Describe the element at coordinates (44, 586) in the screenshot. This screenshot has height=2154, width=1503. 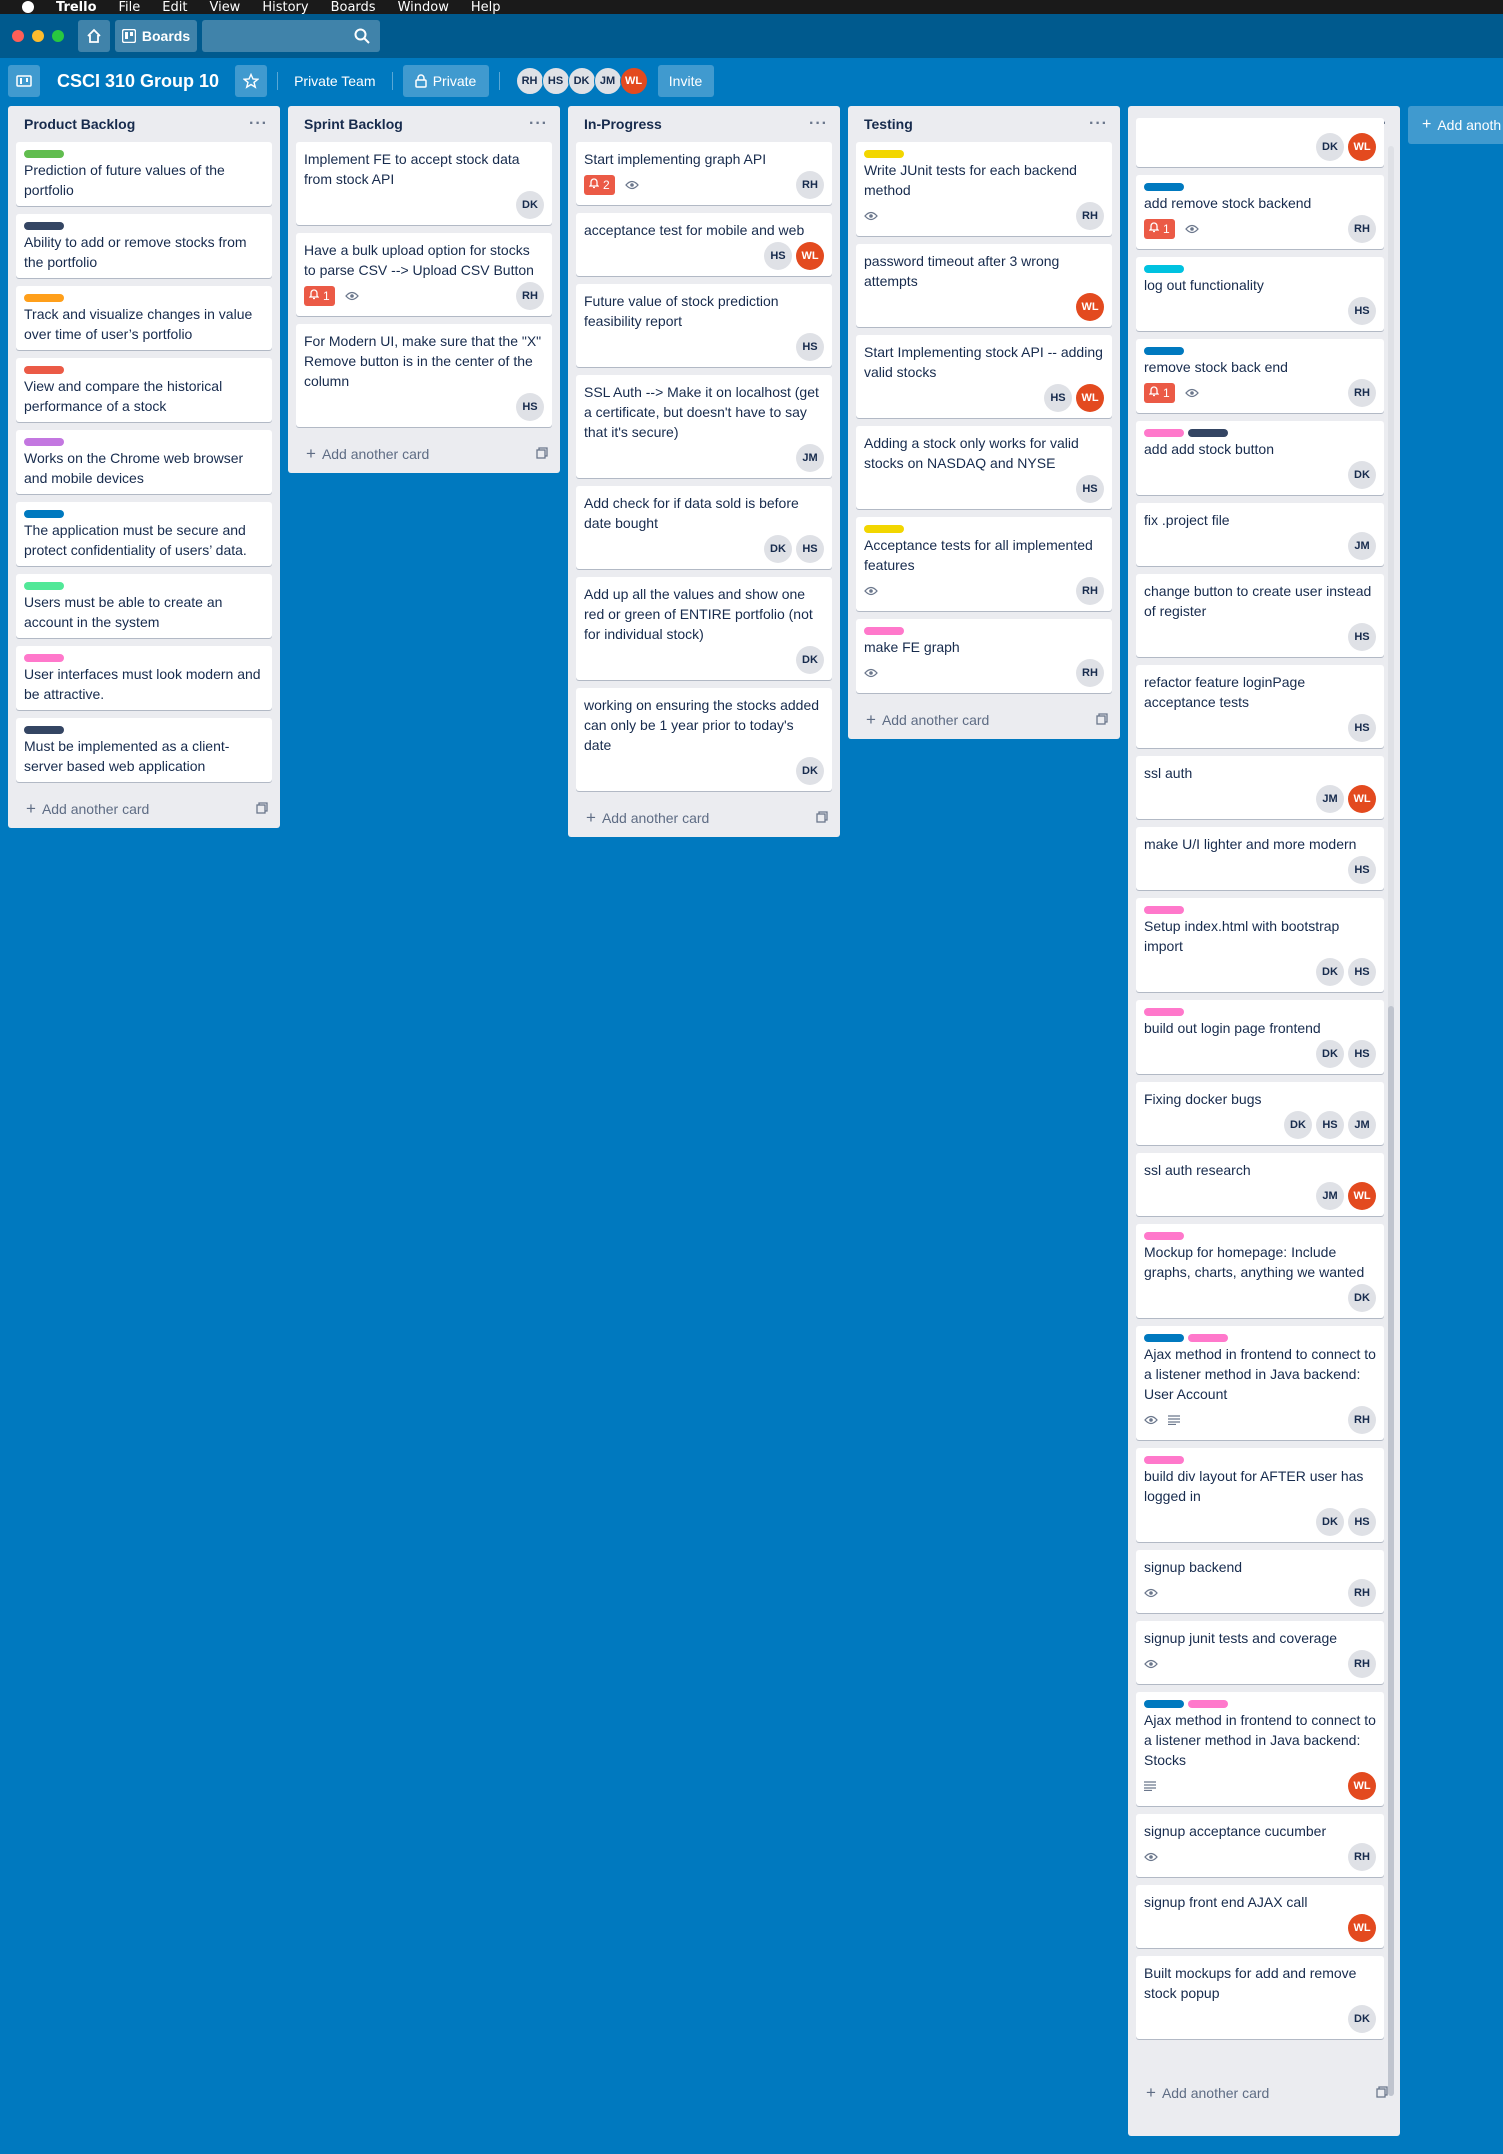
I see `label-lime` at that location.